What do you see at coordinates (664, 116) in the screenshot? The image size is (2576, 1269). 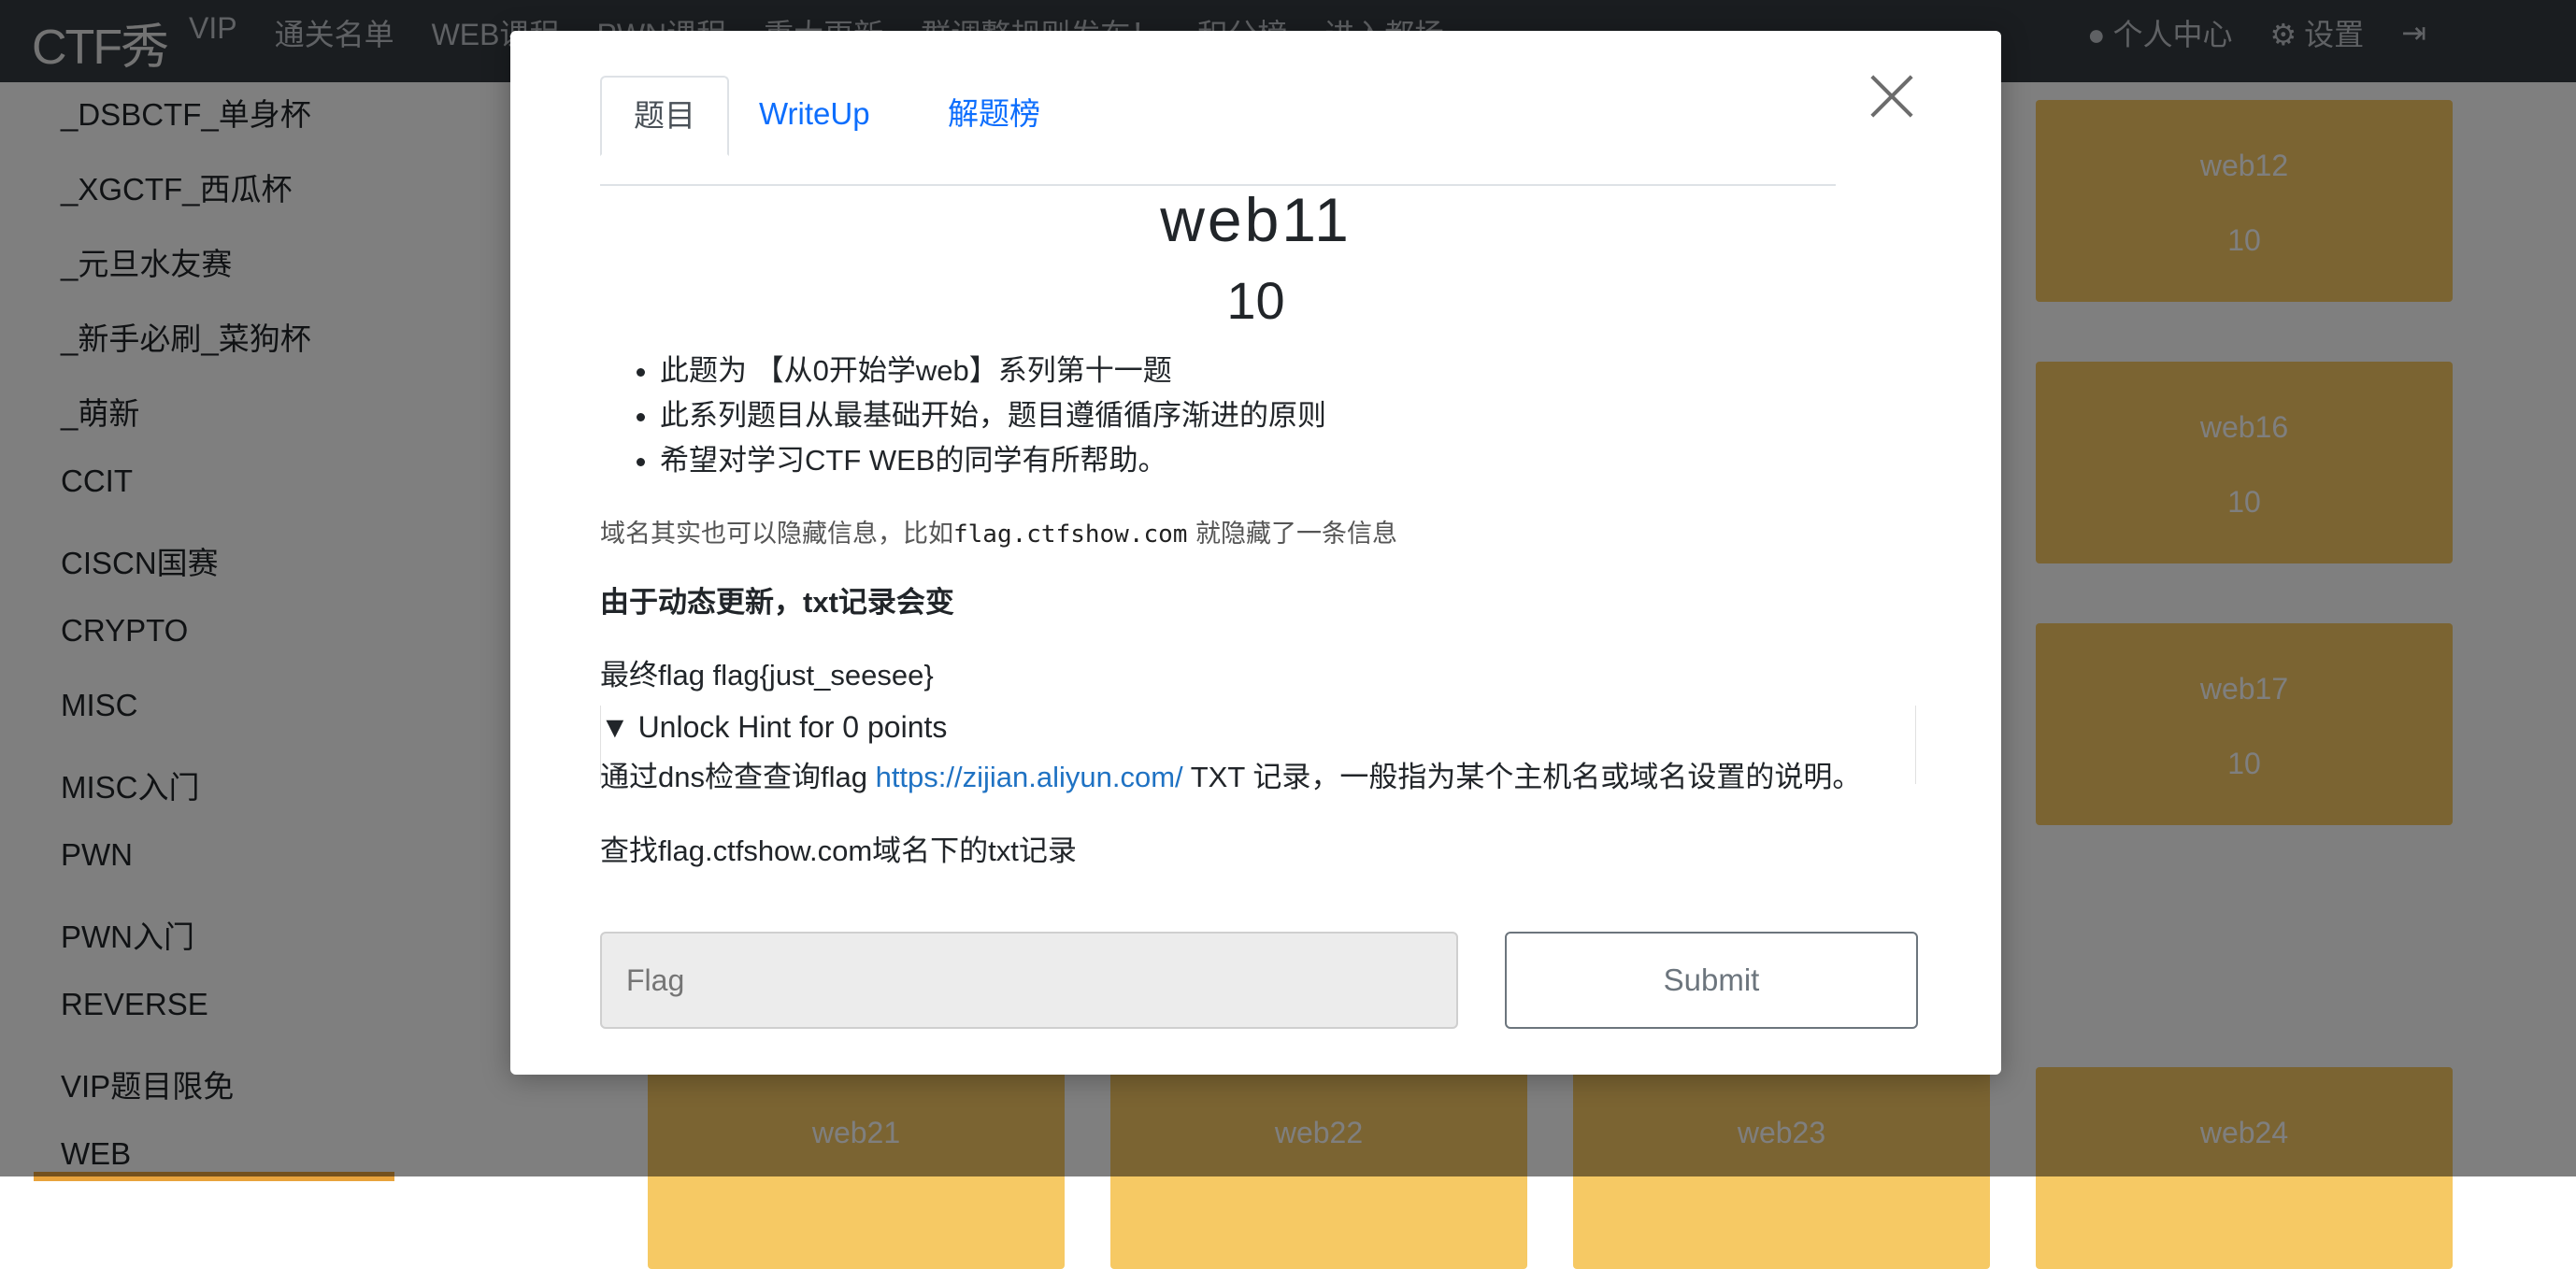 I see `tab-challenge: 题目` at bounding box center [664, 116].